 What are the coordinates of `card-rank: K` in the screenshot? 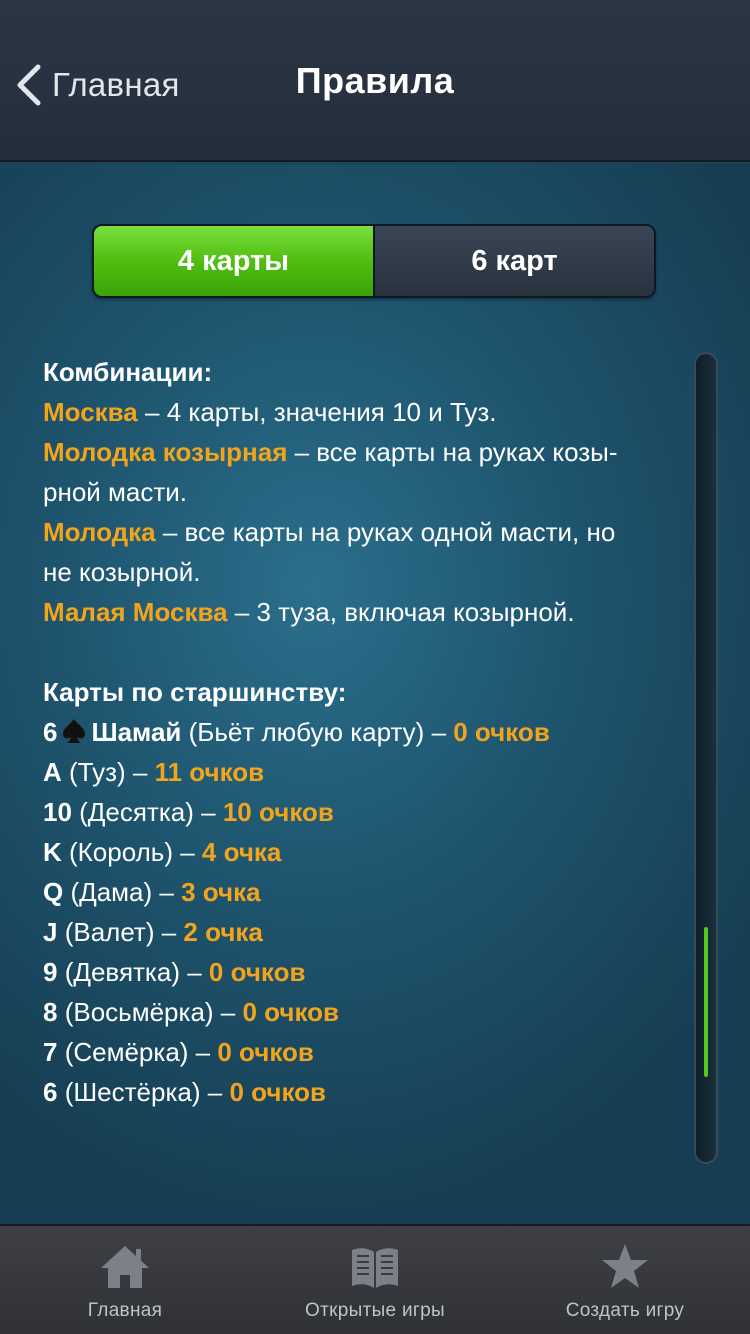 It's located at (52, 852).